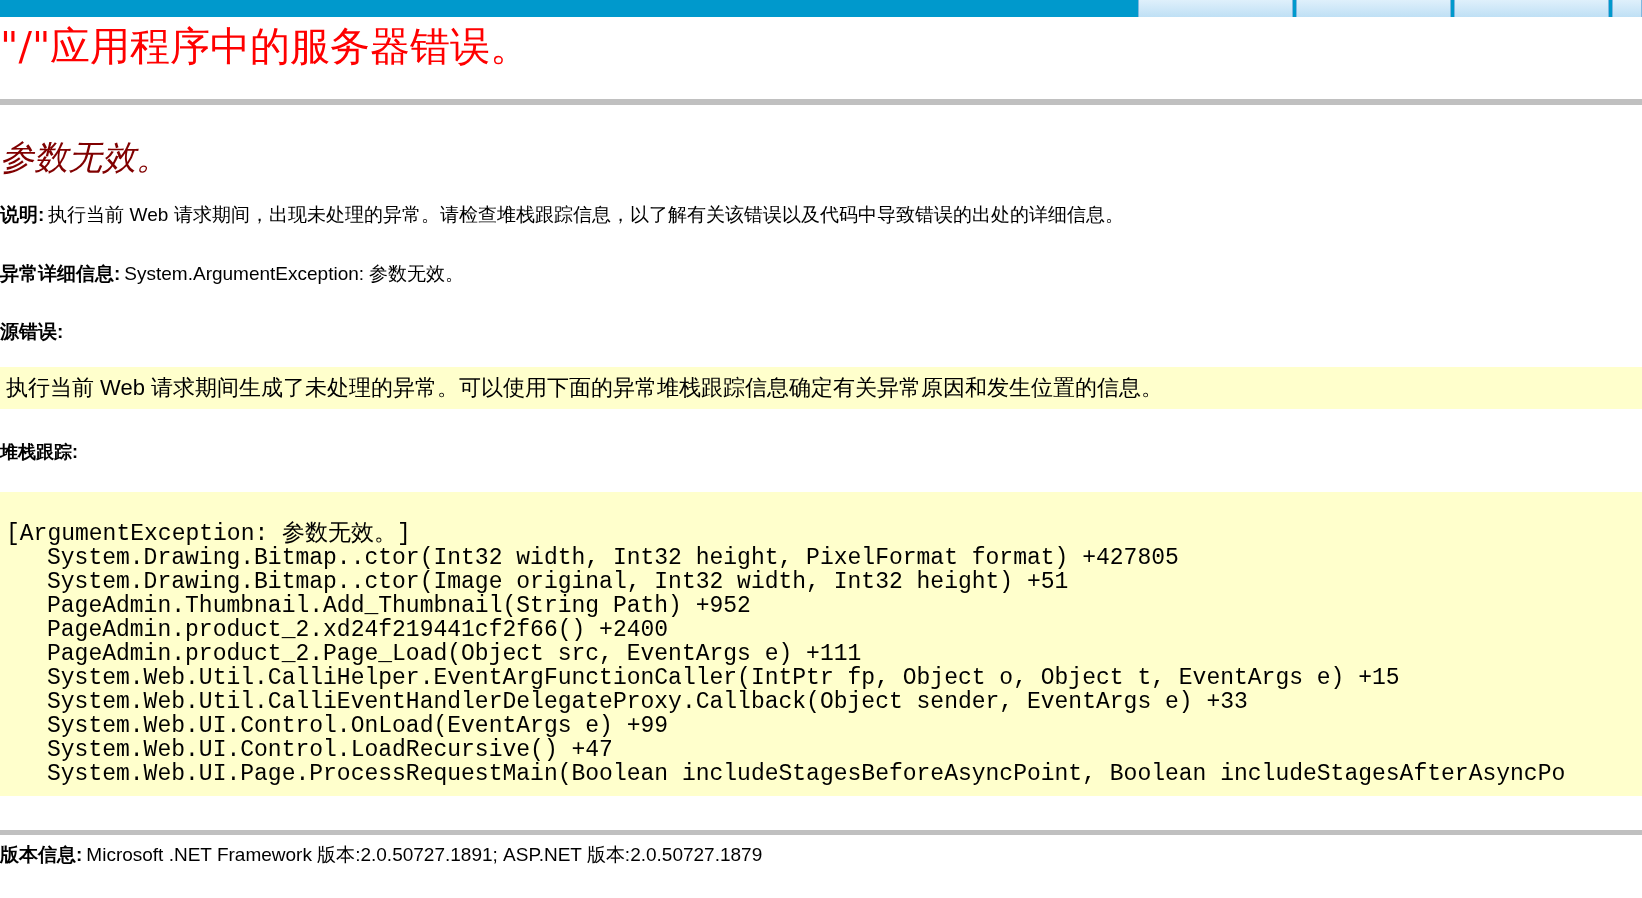  I want to click on field-text: Microsoft .NET Framework 版本:2.0.50727.1891; ASP.NET 版本:2.0.50727.1879, so click(424, 854).